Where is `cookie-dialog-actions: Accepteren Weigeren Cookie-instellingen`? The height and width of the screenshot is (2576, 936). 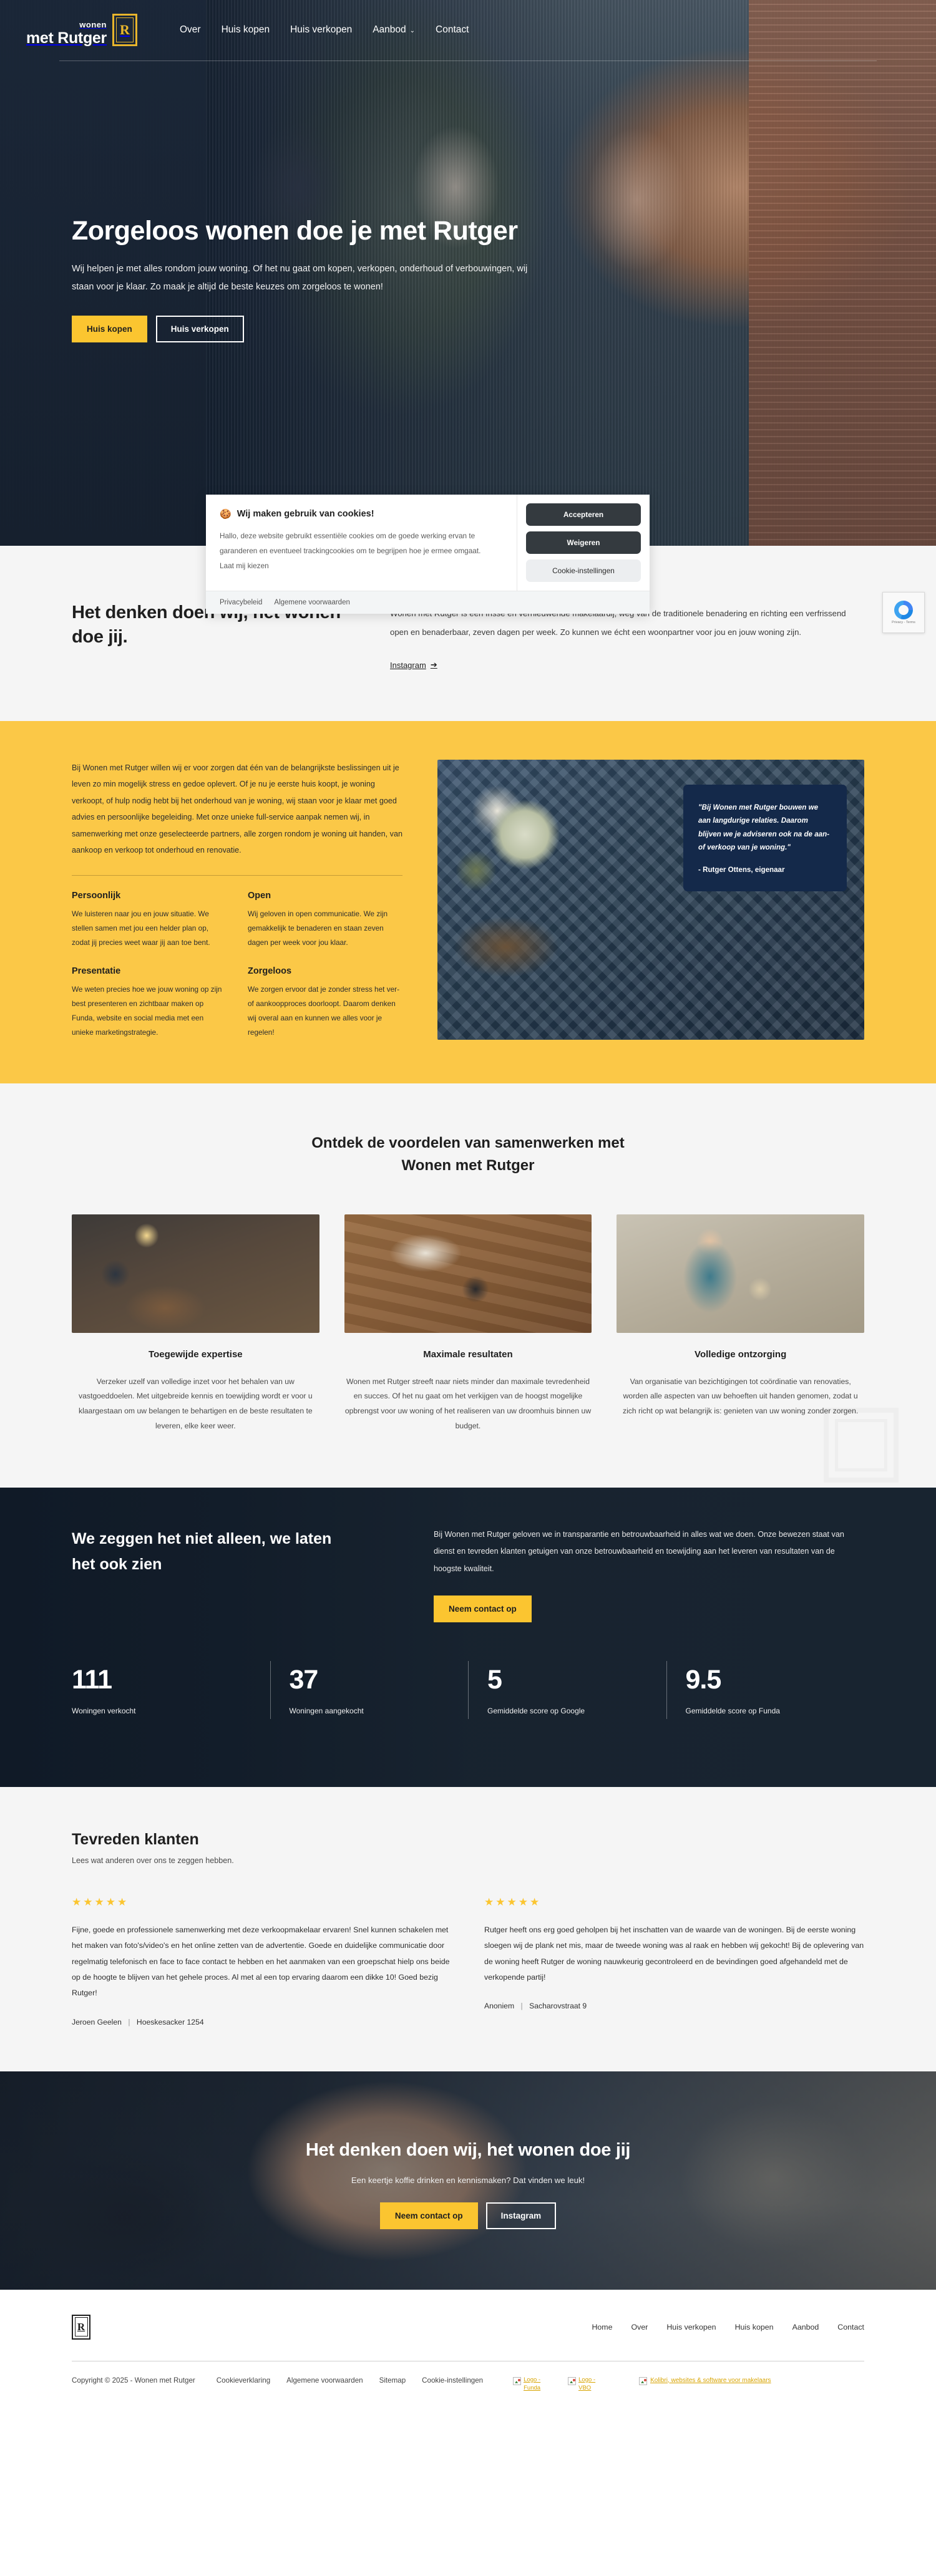 cookie-dialog-actions: Accepteren Weigeren Cookie-instellingen is located at coordinates (583, 543).